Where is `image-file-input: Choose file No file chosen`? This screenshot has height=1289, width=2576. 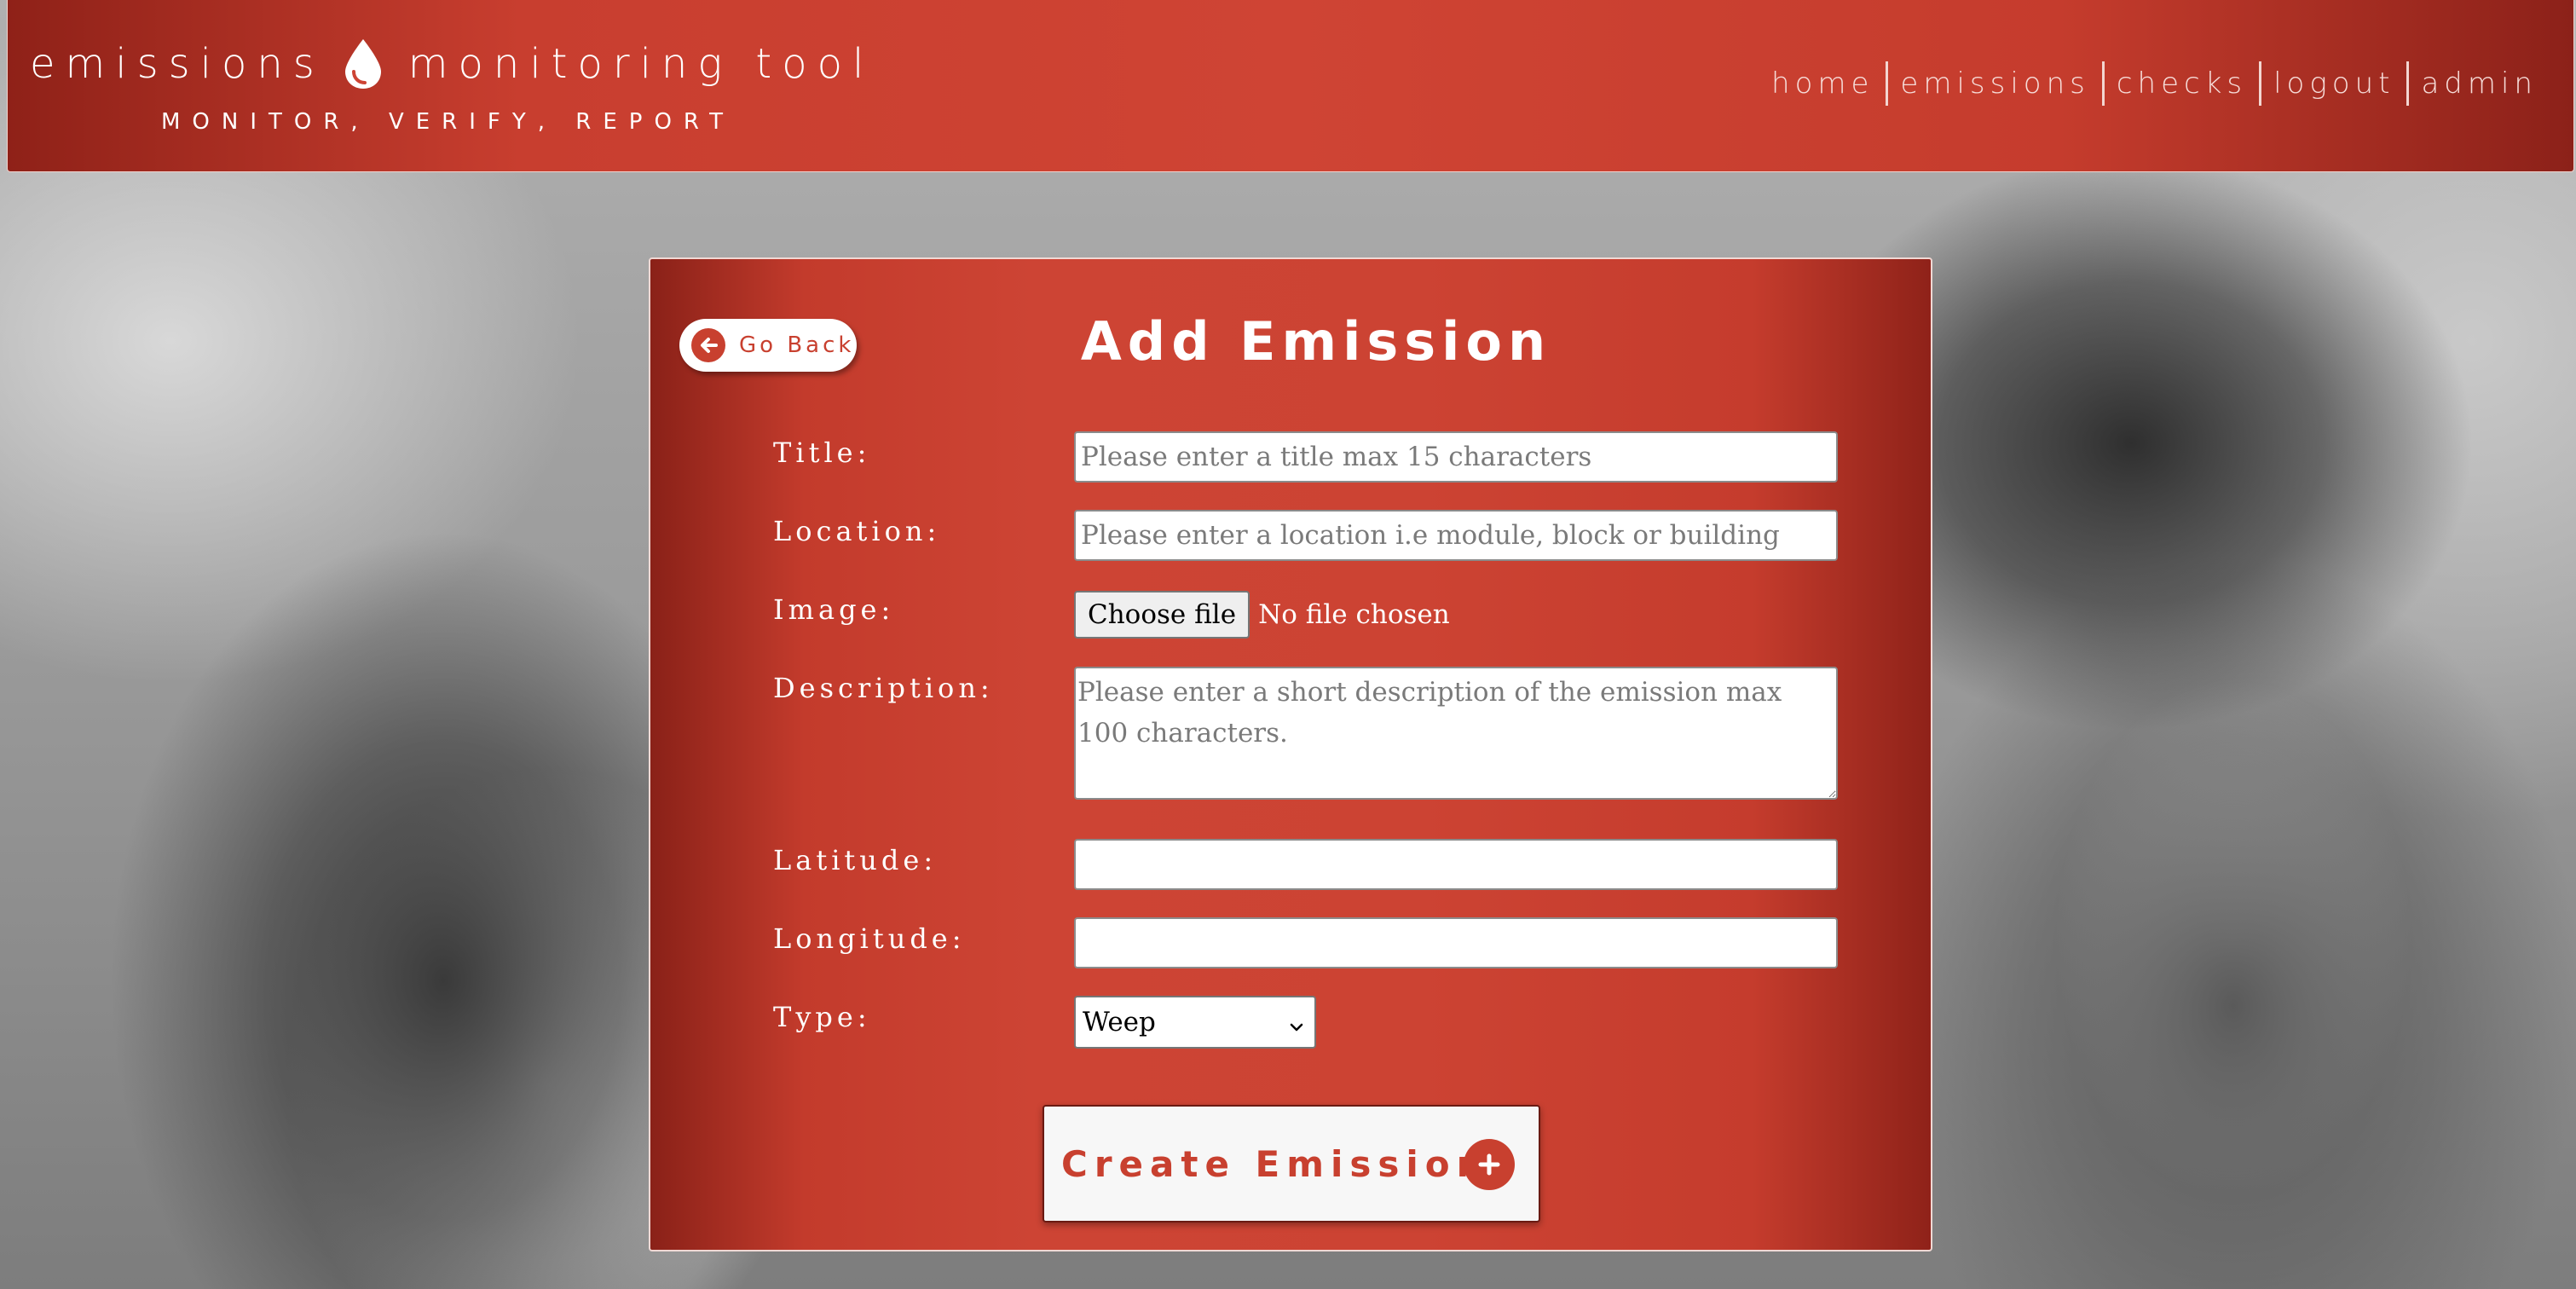
image-file-input: Choose file No file chosen is located at coordinates (1262, 615).